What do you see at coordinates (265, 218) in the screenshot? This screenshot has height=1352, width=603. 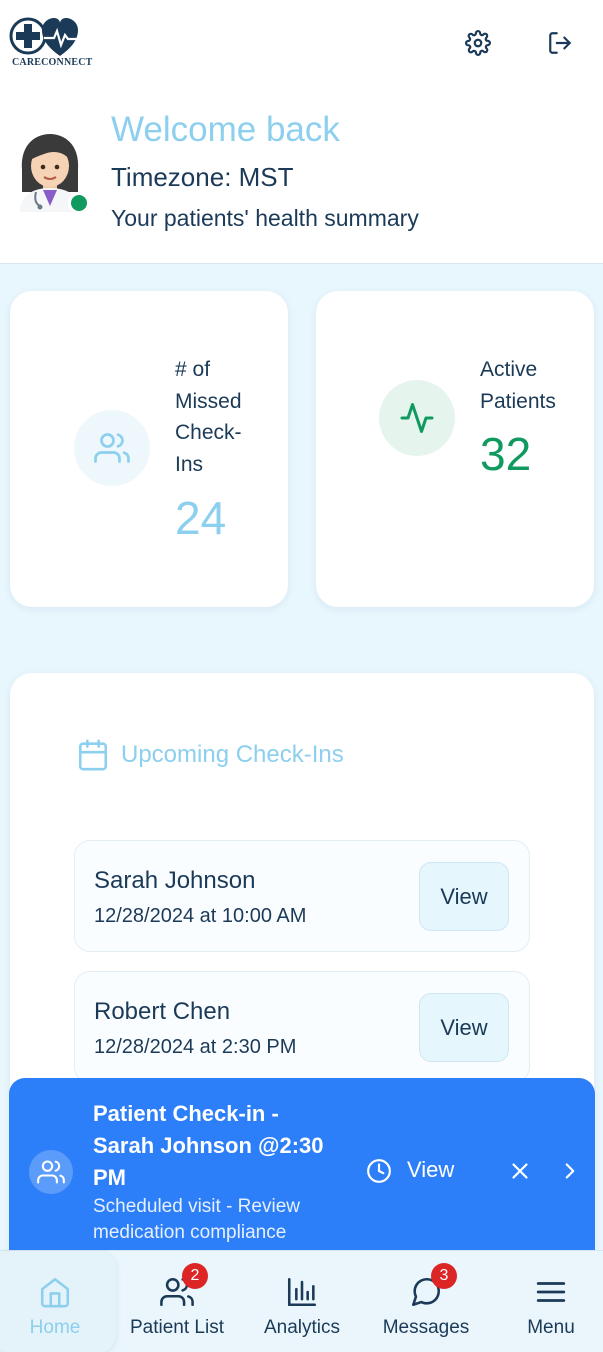 I see `summary-subtitle: Your patients' health summary` at bounding box center [265, 218].